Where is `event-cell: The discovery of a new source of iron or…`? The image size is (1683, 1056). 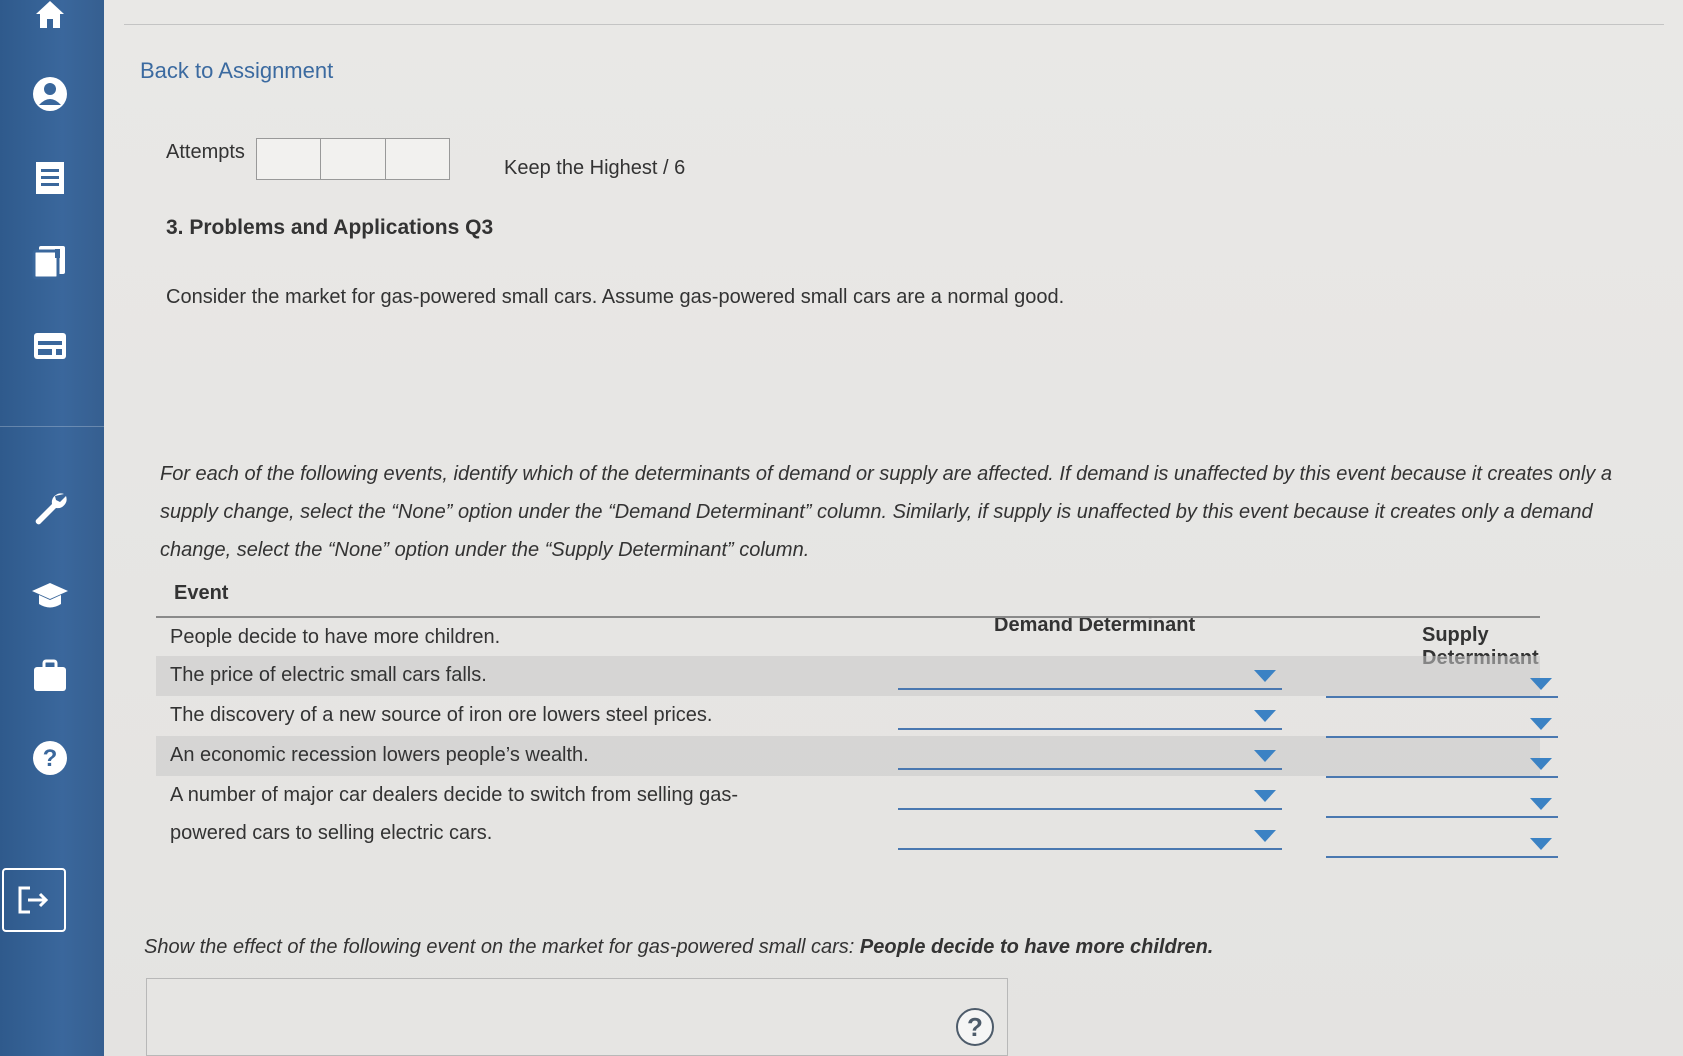 event-cell: The discovery of a new source of iron or… is located at coordinates (441, 715).